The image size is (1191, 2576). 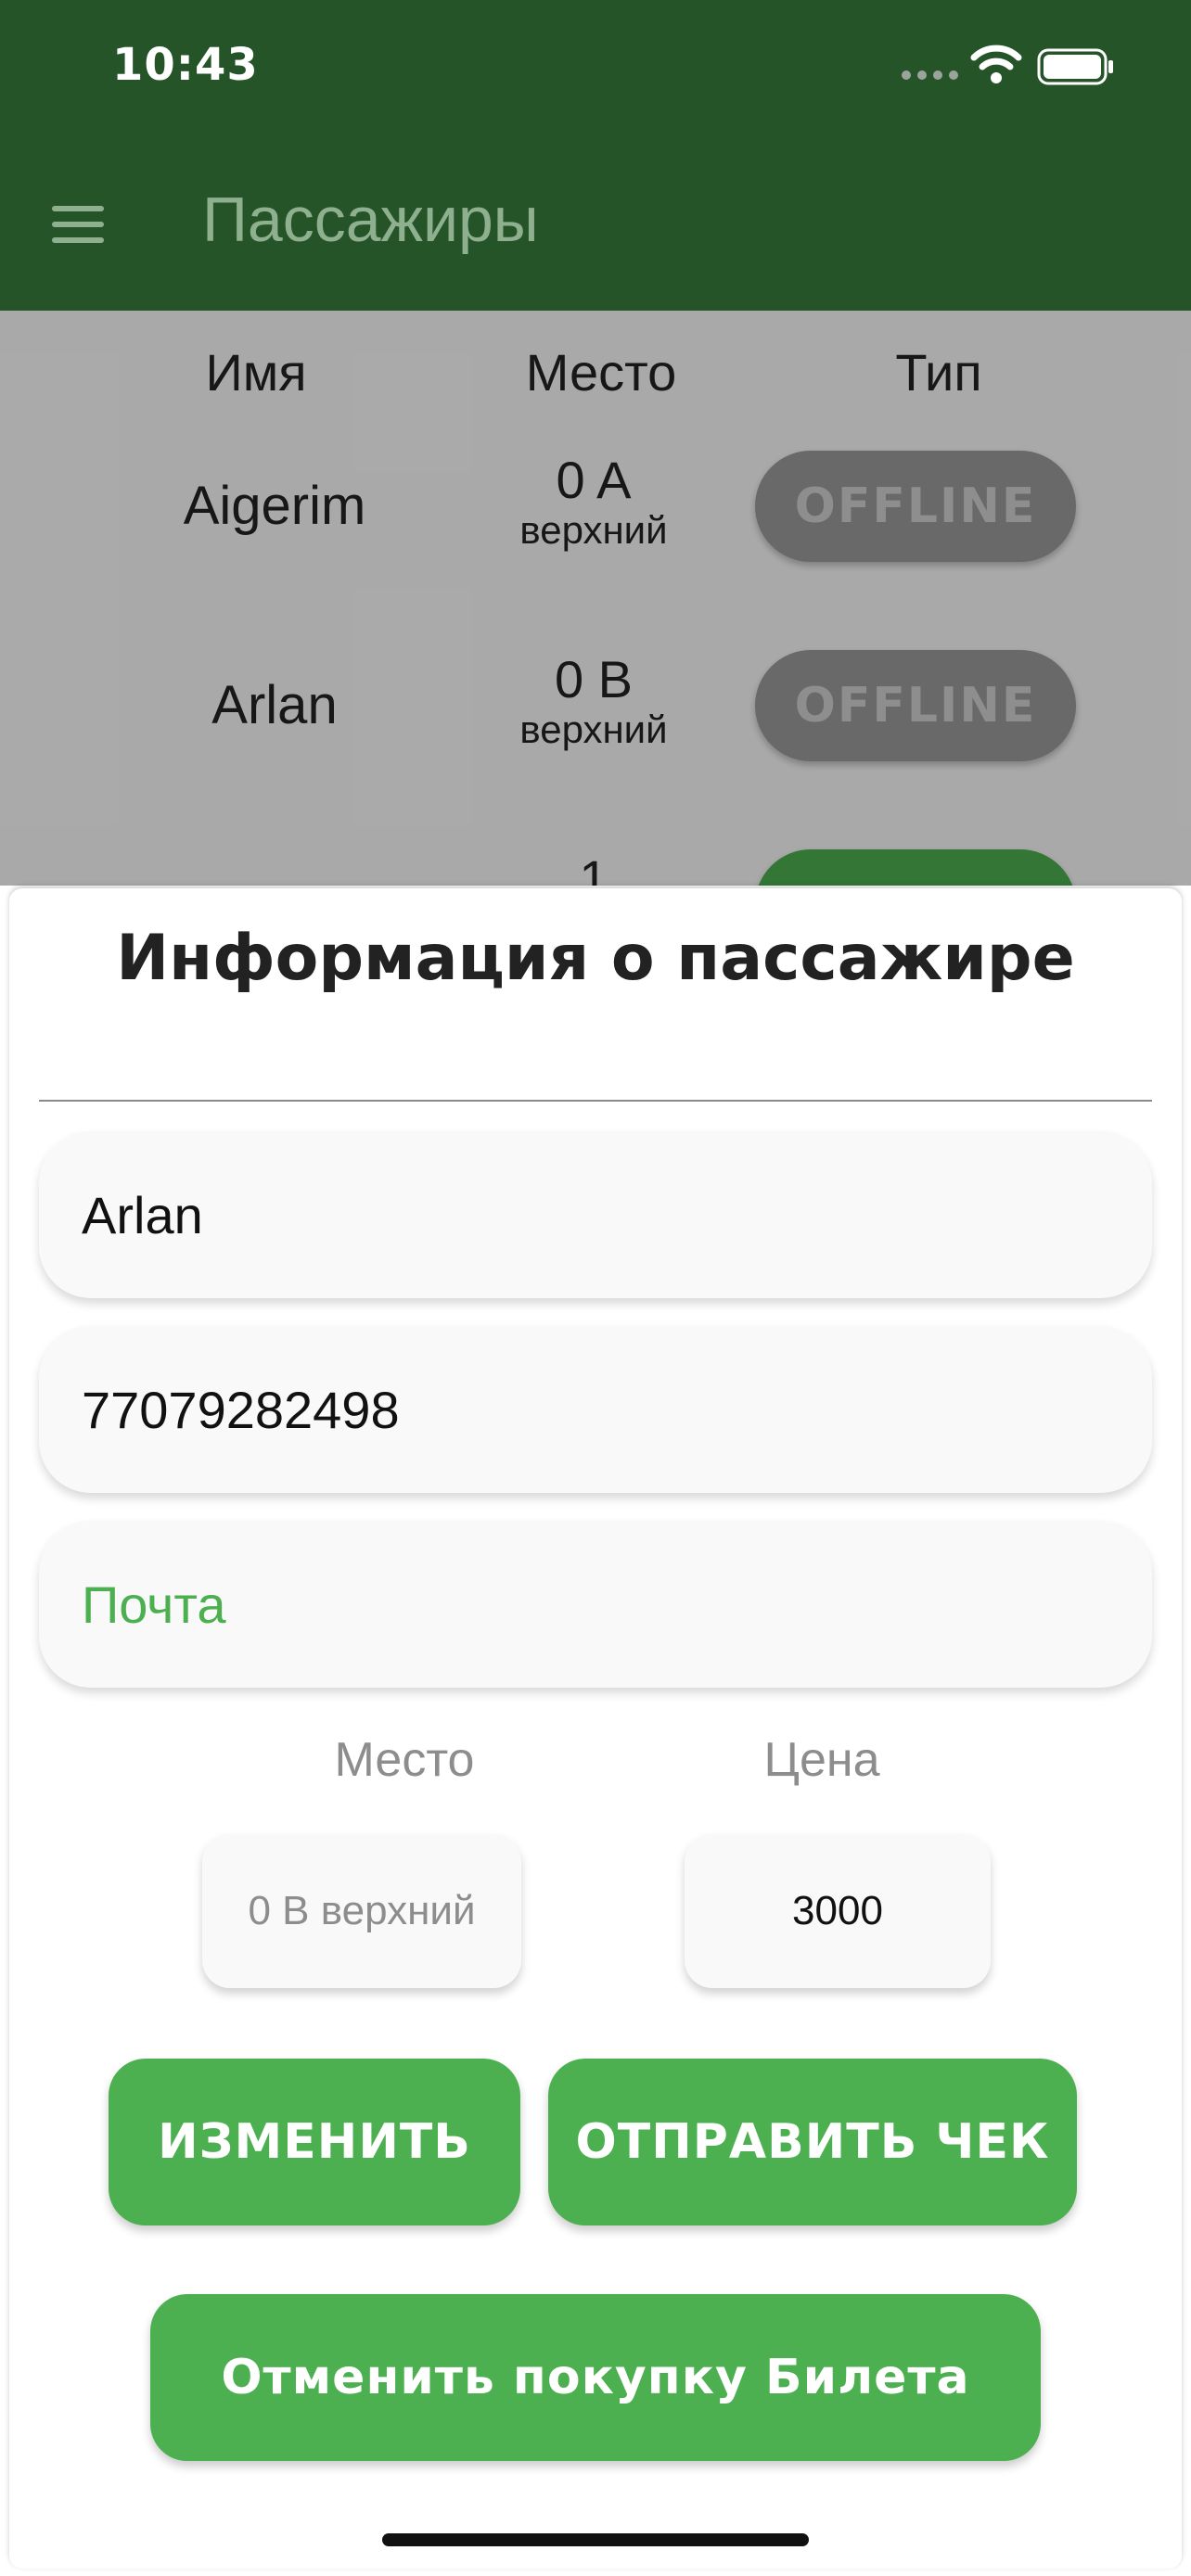 What do you see at coordinates (996, 64) in the screenshot?
I see `wifi-icon` at bounding box center [996, 64].